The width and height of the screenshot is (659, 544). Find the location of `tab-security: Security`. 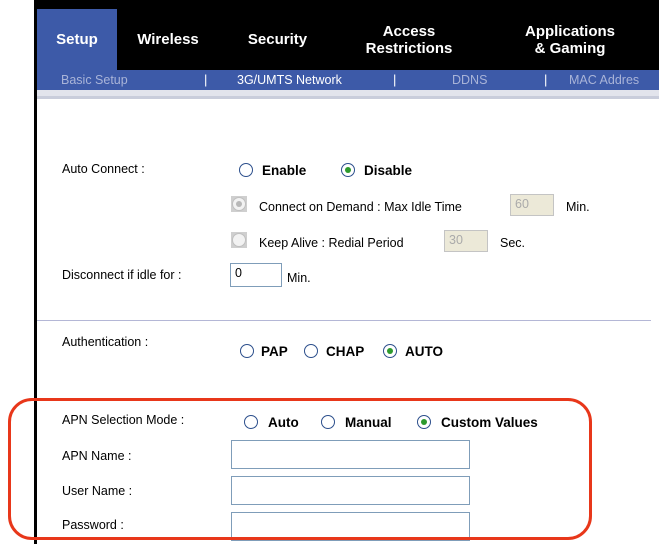

tab-security: Security is located at coordinates (277, 39).